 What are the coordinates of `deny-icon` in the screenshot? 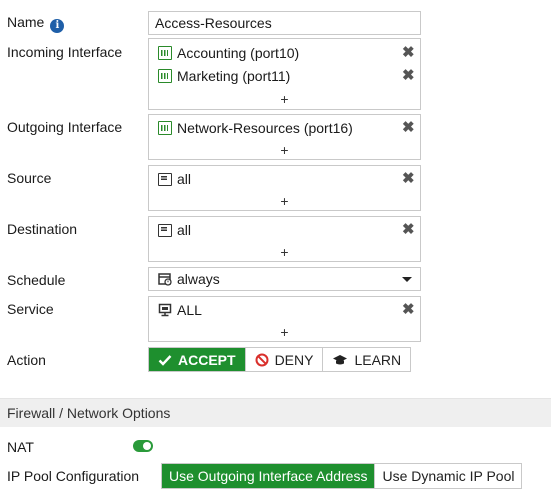 It's located at (262, 360).